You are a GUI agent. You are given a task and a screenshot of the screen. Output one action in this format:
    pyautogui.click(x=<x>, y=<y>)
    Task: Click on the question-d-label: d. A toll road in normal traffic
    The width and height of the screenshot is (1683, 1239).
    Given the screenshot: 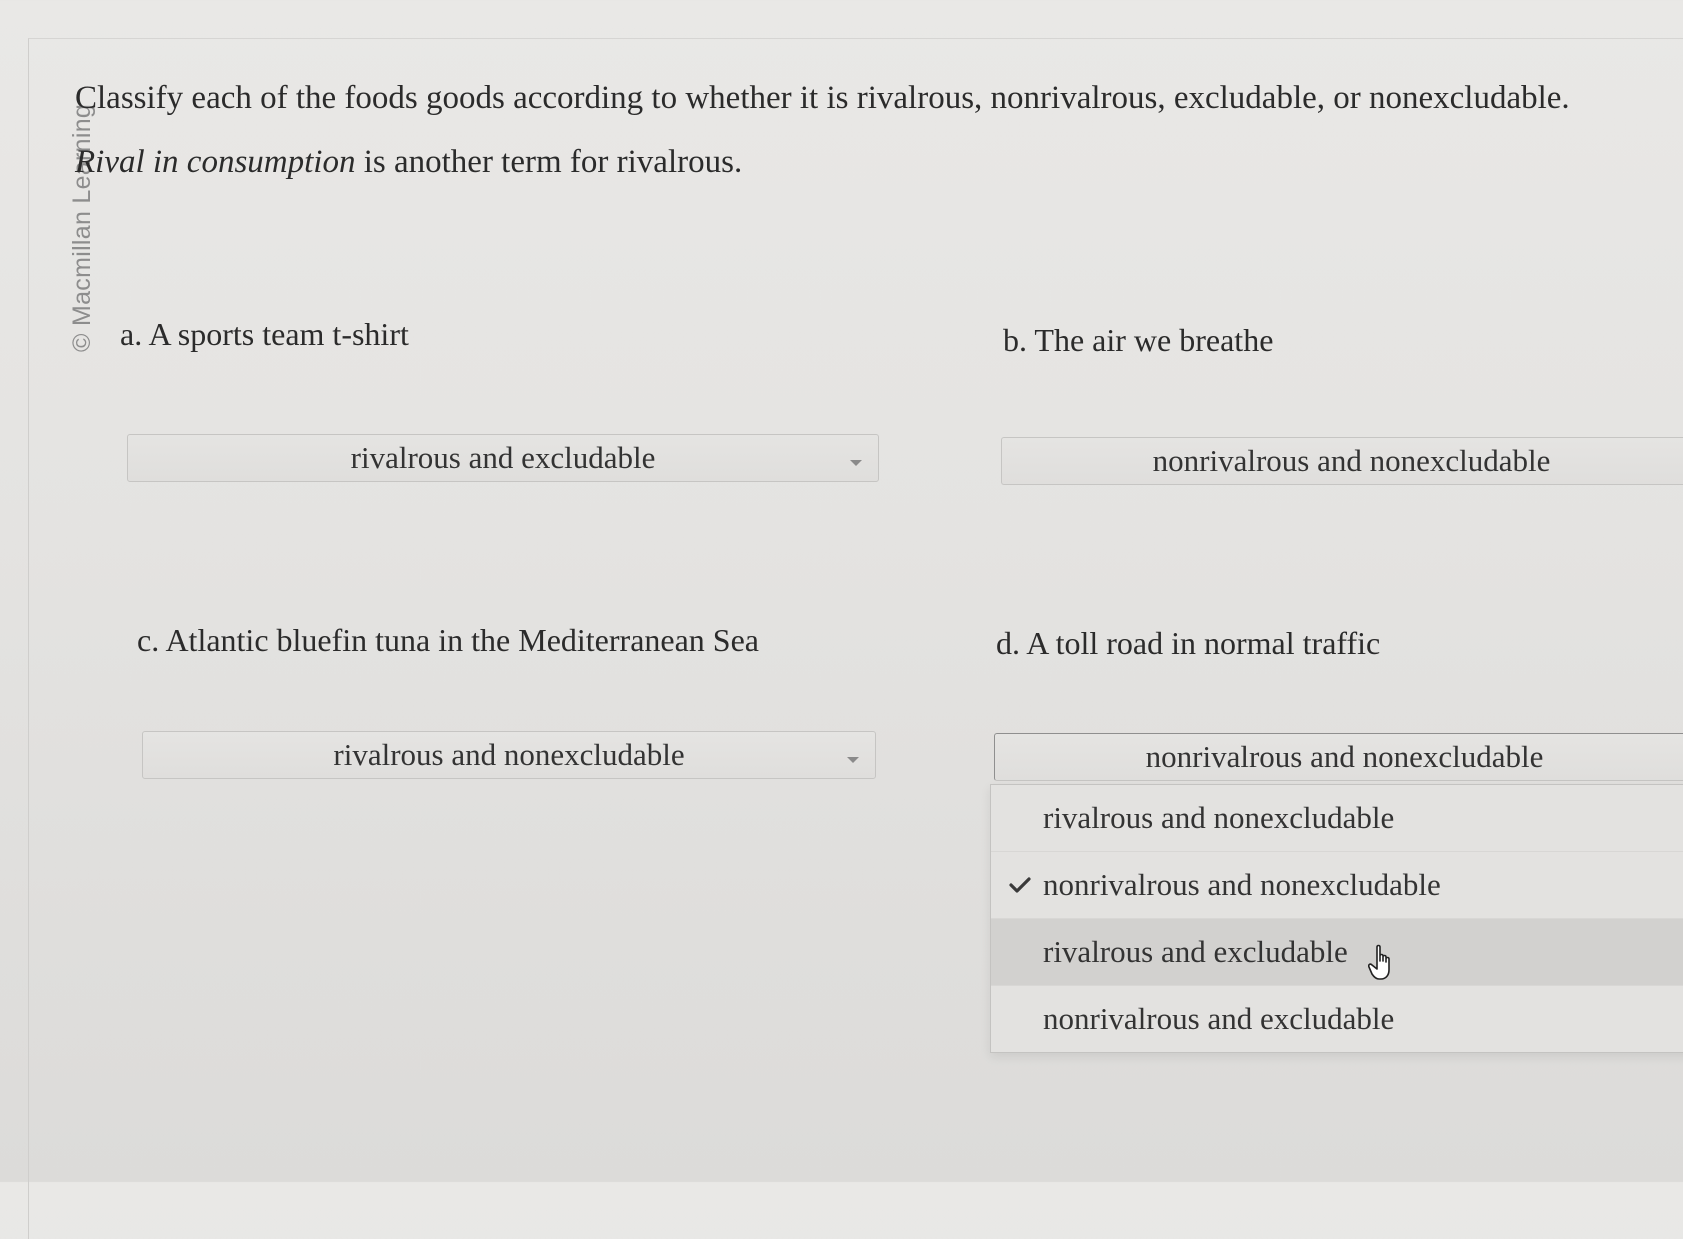 What is the action you would take?
    pyautogui.click(x=1188, y=643)
    